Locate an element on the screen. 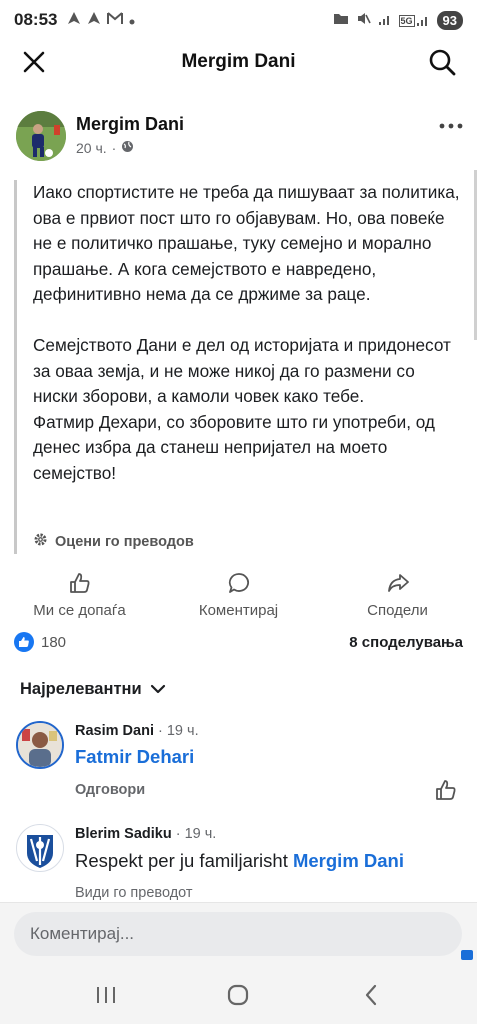 The height and width of the screenshot is (1024, 477). reactions-bar: 180 8 споделувања is located at coordinates (238, 642).